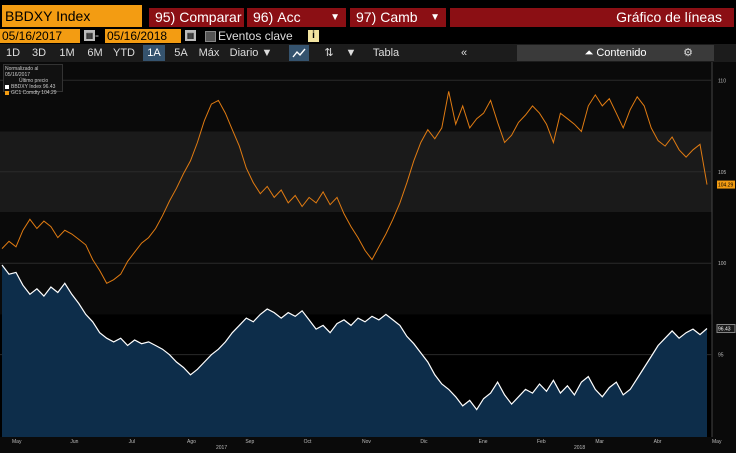 The height and width of the screenshot is (453, 736). I want to click on last-value-label: 96.43, so click(724, 330).